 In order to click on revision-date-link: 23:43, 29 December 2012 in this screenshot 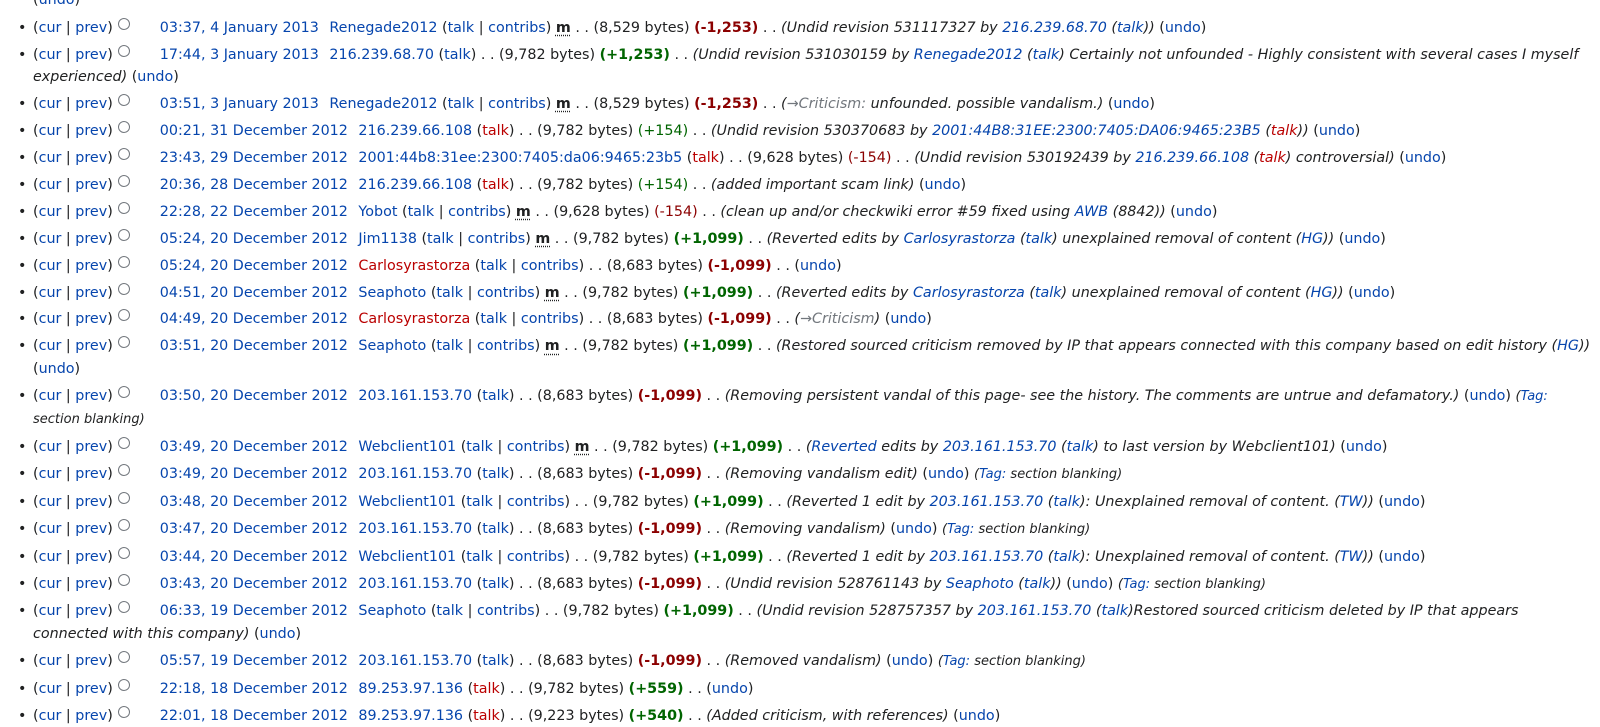, I will do `click(254, 158)`.